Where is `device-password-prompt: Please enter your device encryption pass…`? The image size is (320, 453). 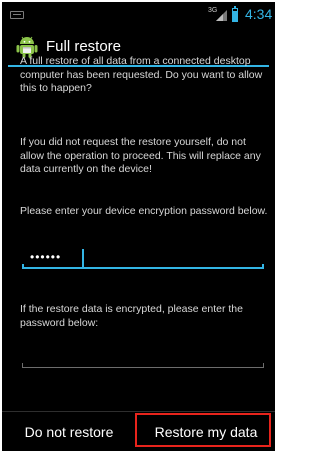
device-password-prompt: Please enter your device encryption pass… is located at coordinates (144, 211).